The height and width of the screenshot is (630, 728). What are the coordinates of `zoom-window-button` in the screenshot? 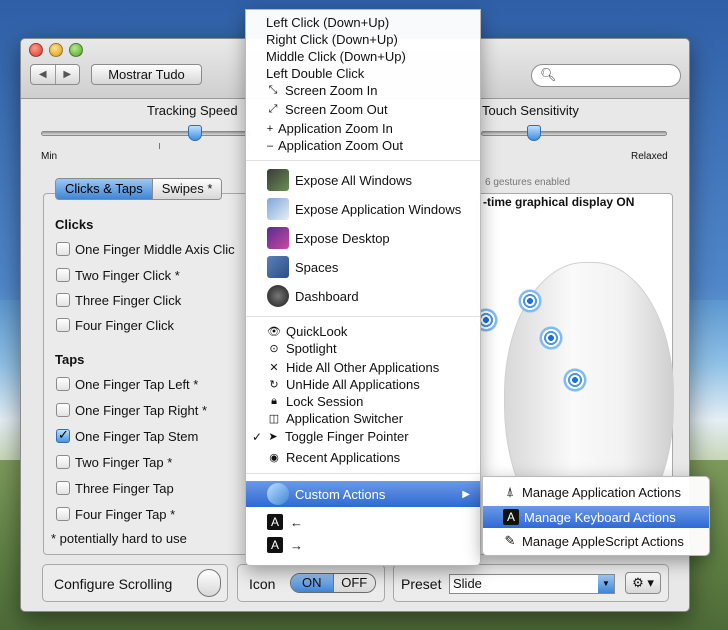 It's located at (76, 50).